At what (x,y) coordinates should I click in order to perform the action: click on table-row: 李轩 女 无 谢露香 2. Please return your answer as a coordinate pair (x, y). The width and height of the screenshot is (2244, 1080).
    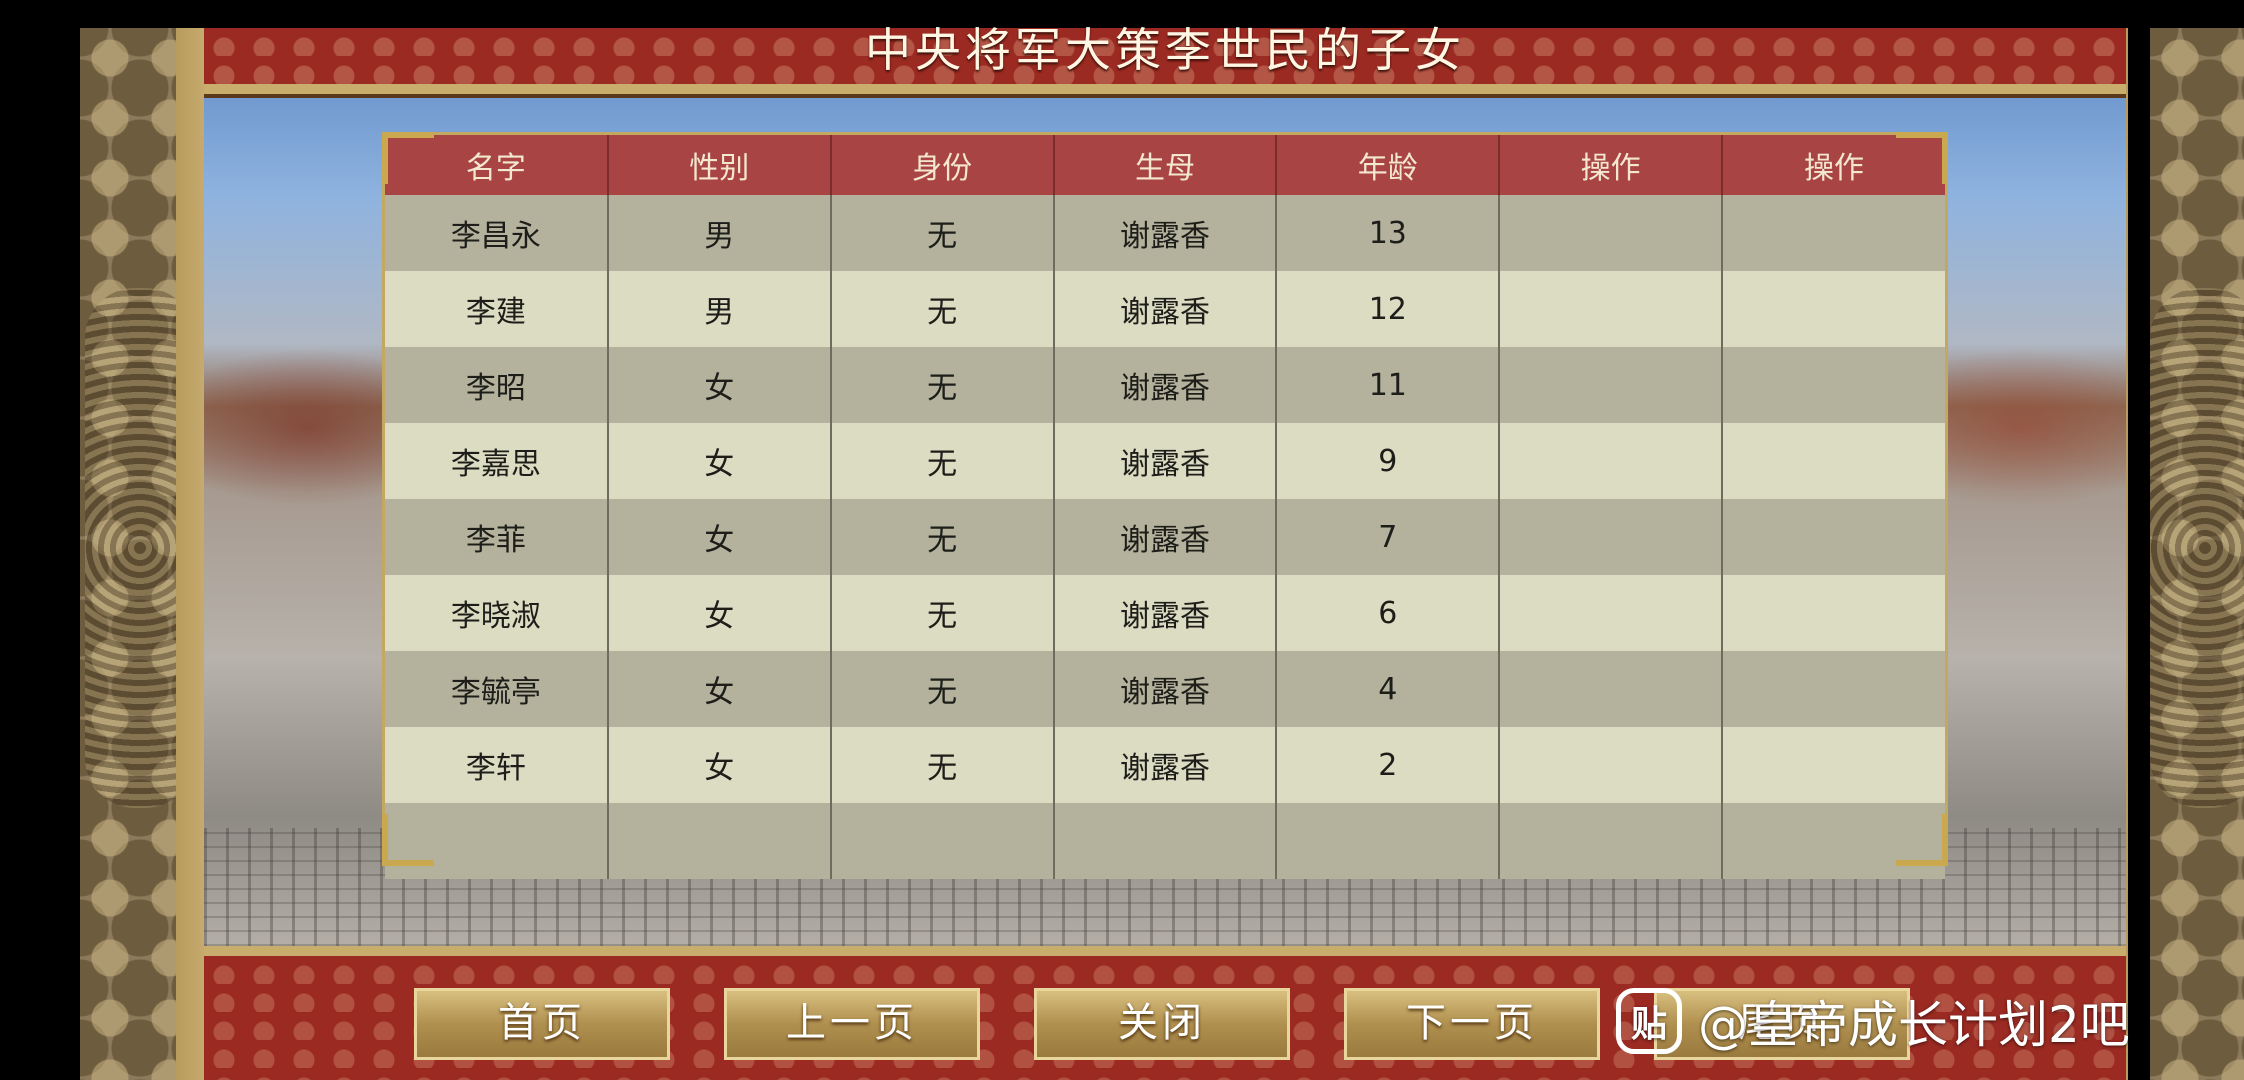
    Looking at the image, I should click on (1165, 765).